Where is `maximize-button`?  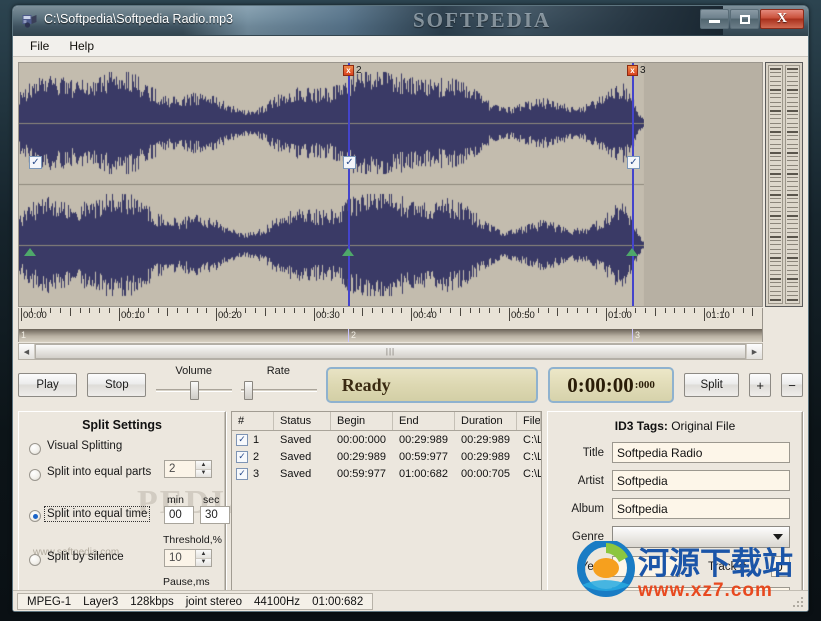 maximize-button is located at coordinates (744, 19).